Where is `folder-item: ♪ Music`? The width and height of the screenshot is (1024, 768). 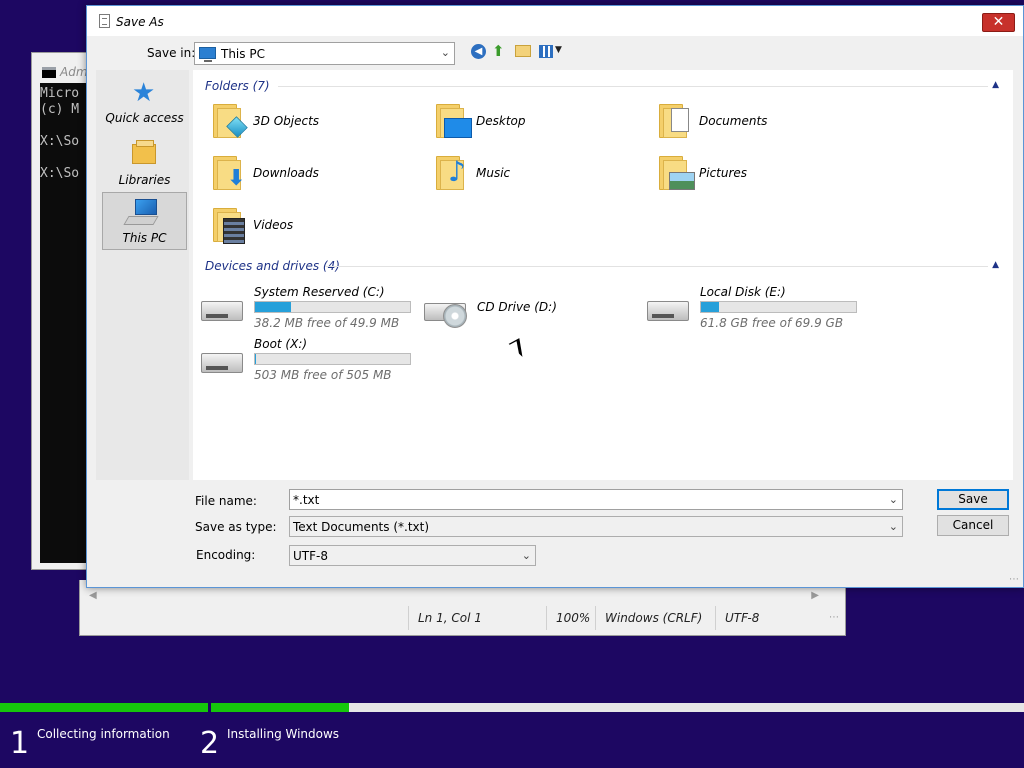 folder-item: ♪ Music is located at coordinates (531, 175).